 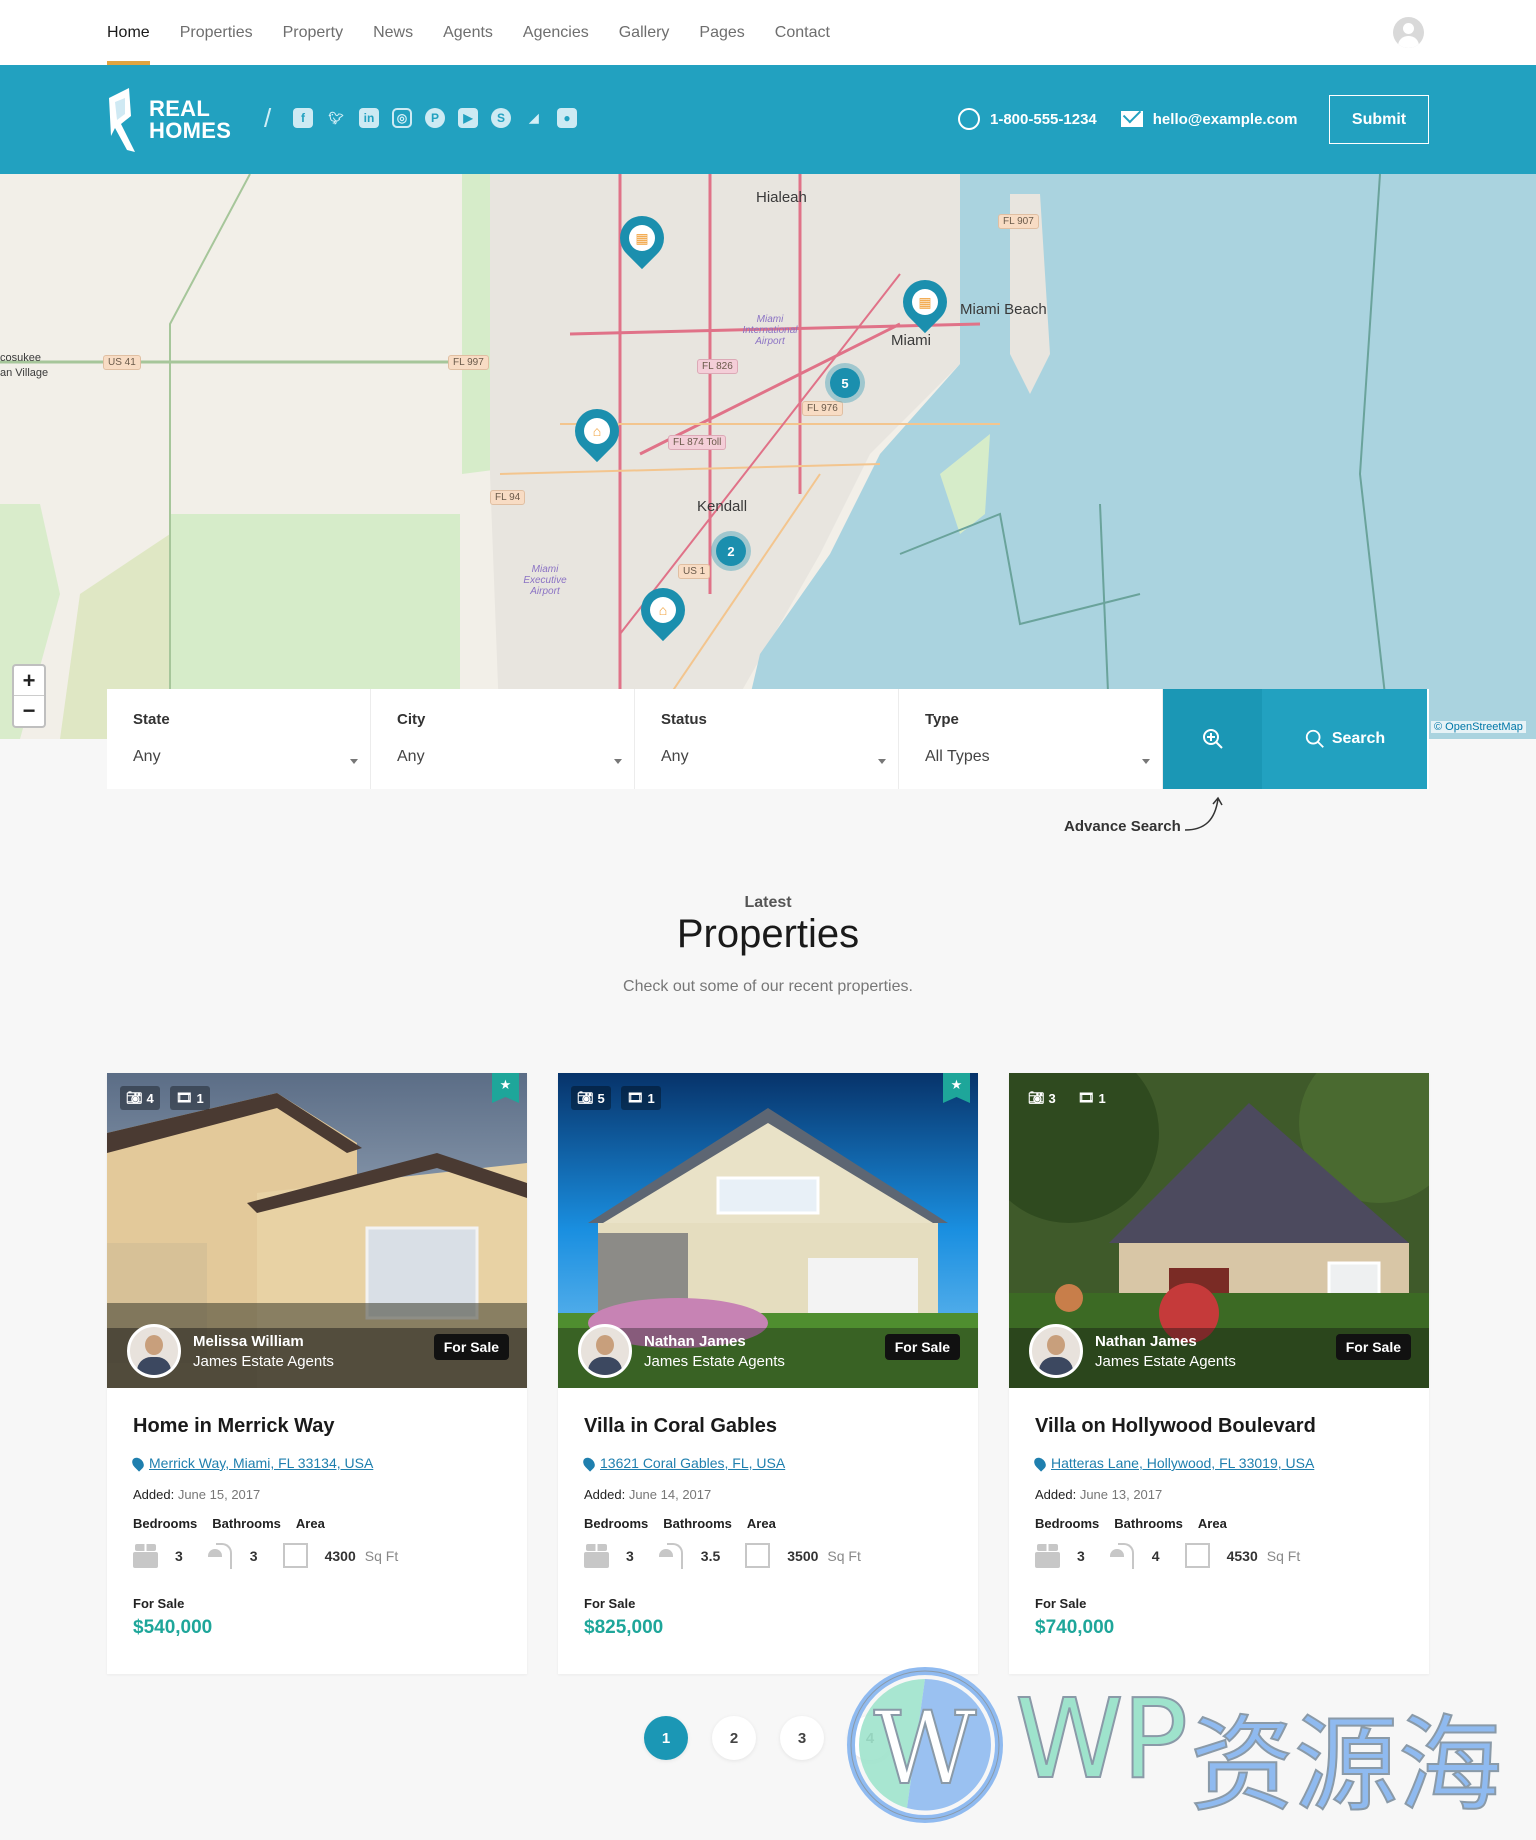 What do you see at coordinates (1346, 1765) in the screenshot?
I see `watermark-text-cn: 资源海` at bounding box center [1346, 1765].